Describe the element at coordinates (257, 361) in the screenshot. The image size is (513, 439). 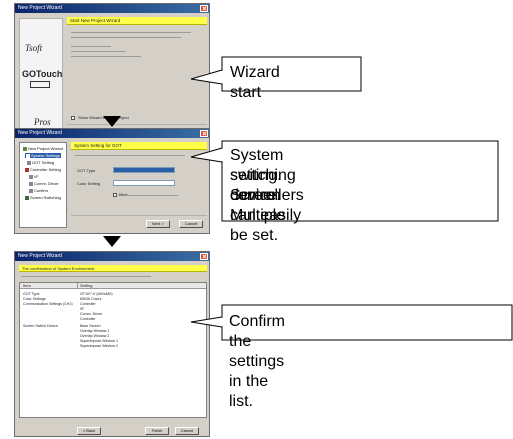
I see `callout-text: Confirm the settings in the list.` at that location.